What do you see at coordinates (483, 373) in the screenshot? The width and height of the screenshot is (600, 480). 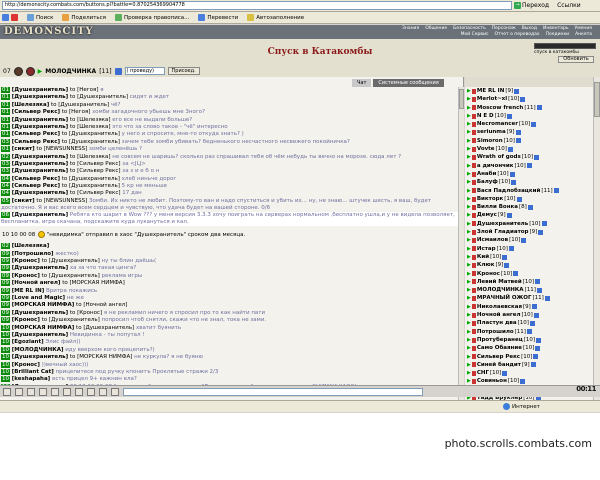 I see `user-name: СНГ` at bounding box center [483, 373].